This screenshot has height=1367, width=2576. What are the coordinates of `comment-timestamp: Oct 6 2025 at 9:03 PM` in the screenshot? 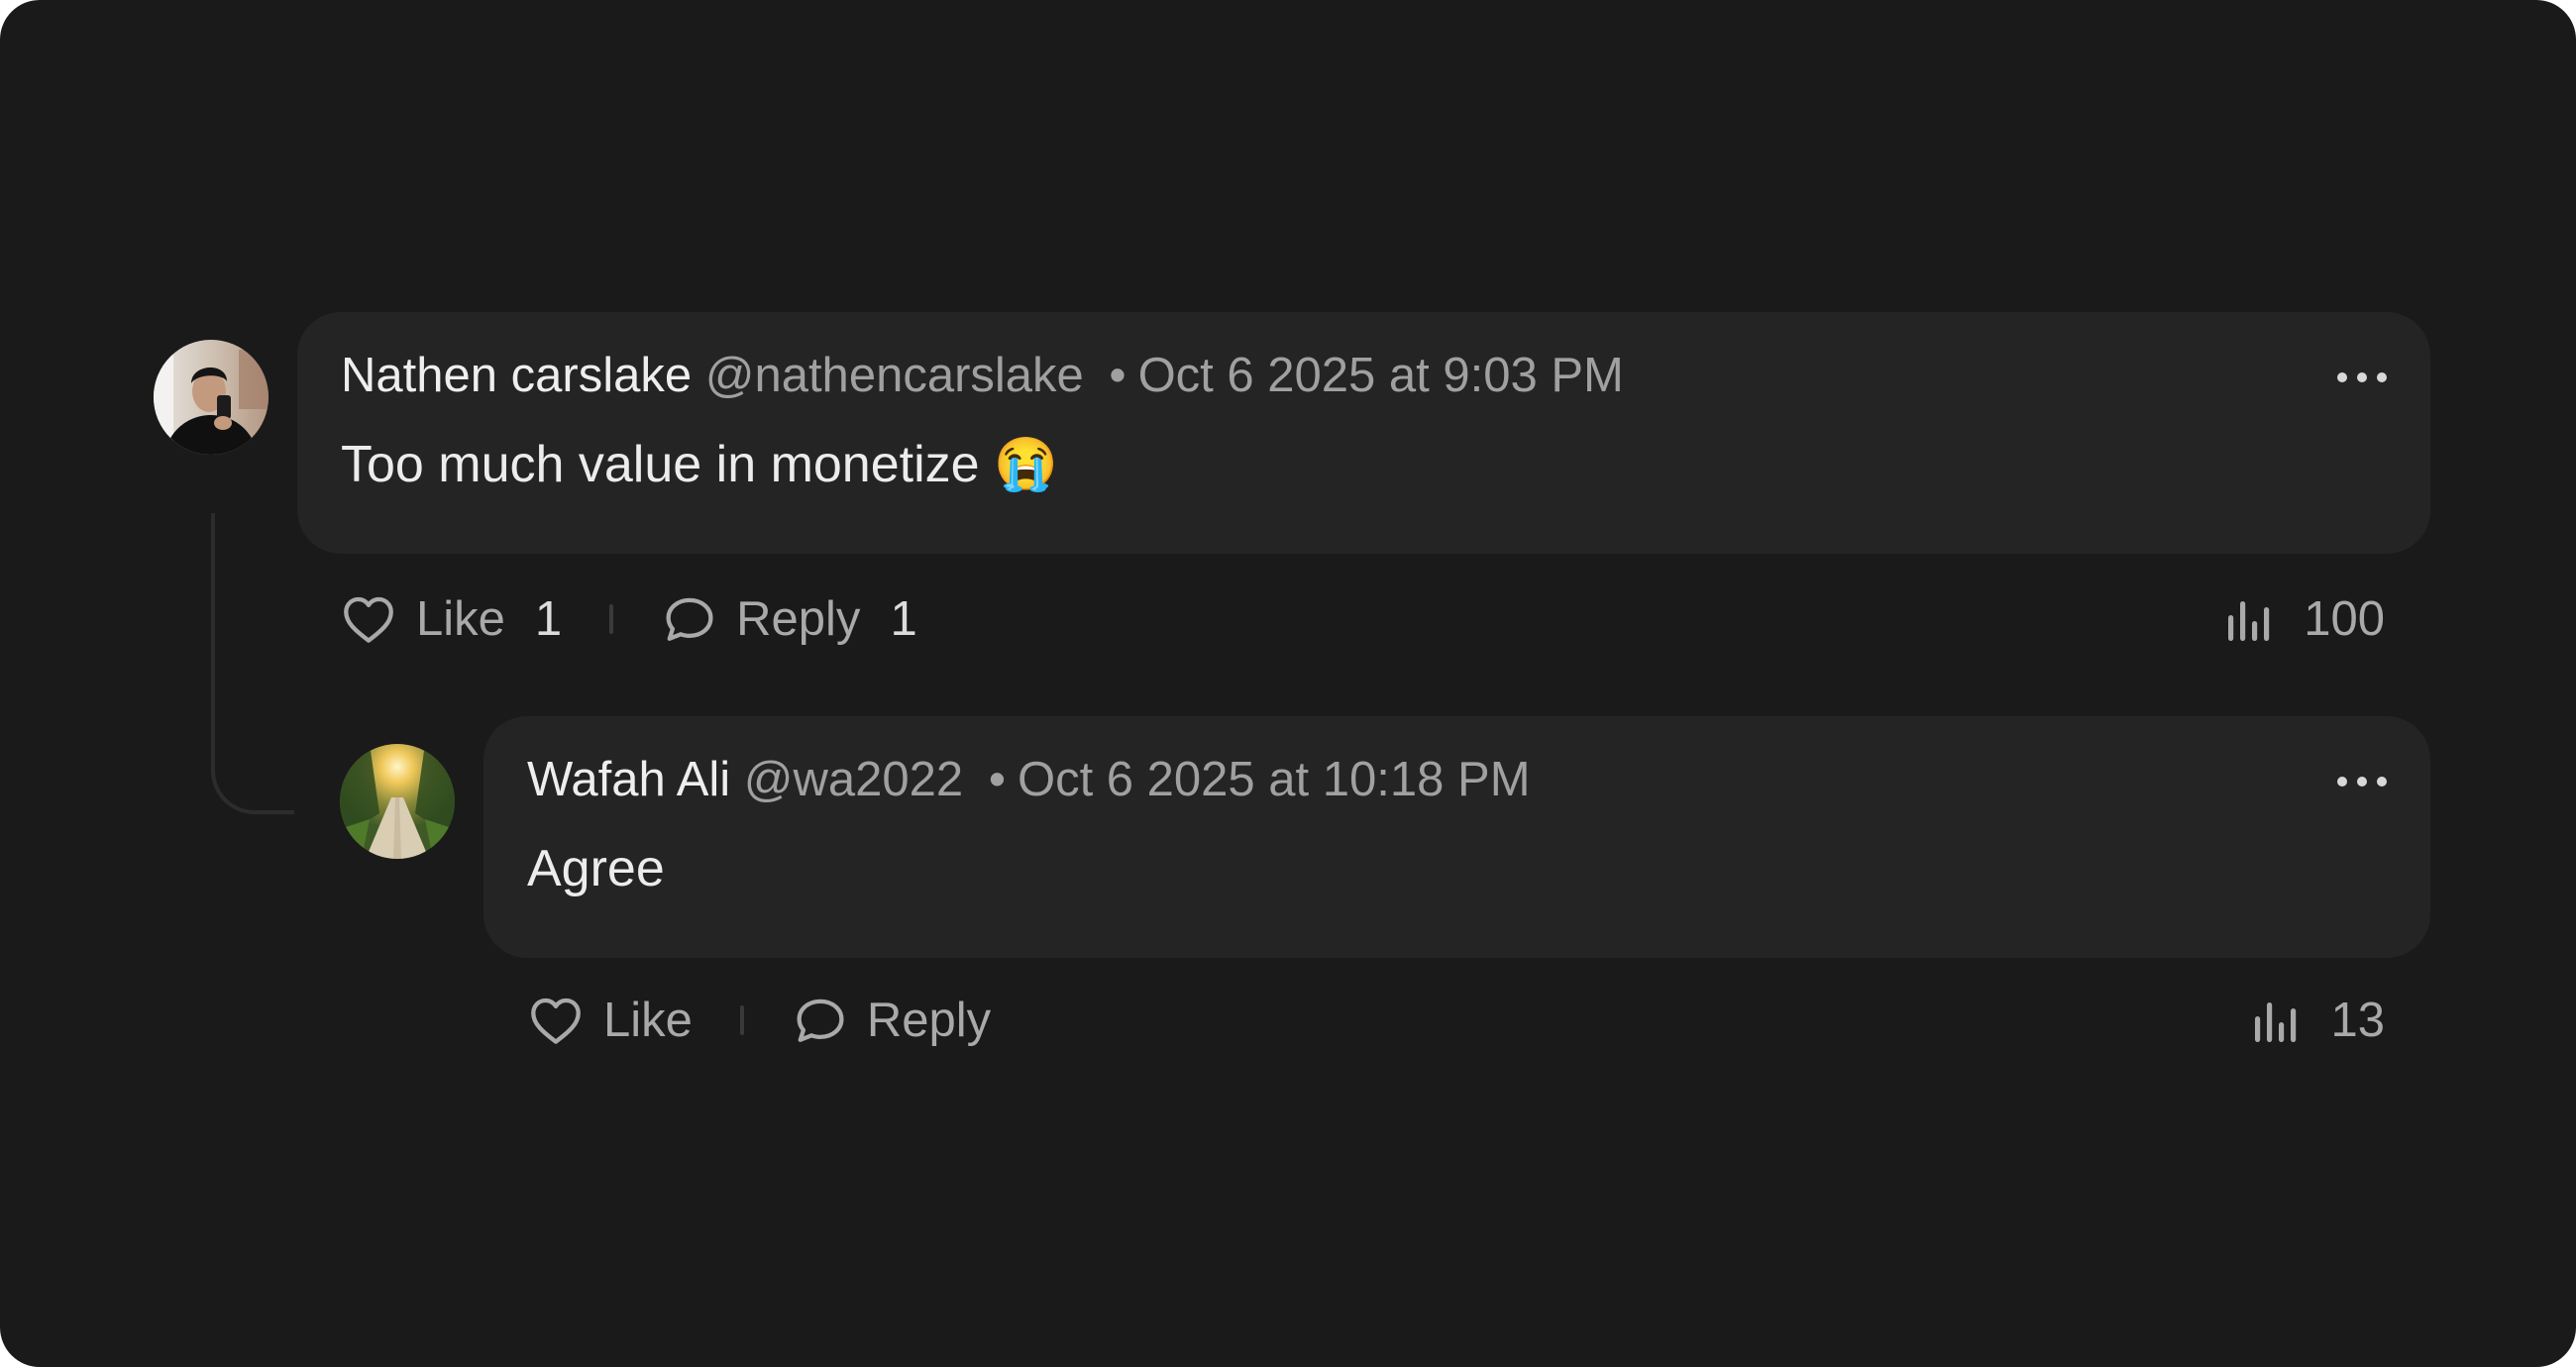 It's located at (1381, 375).